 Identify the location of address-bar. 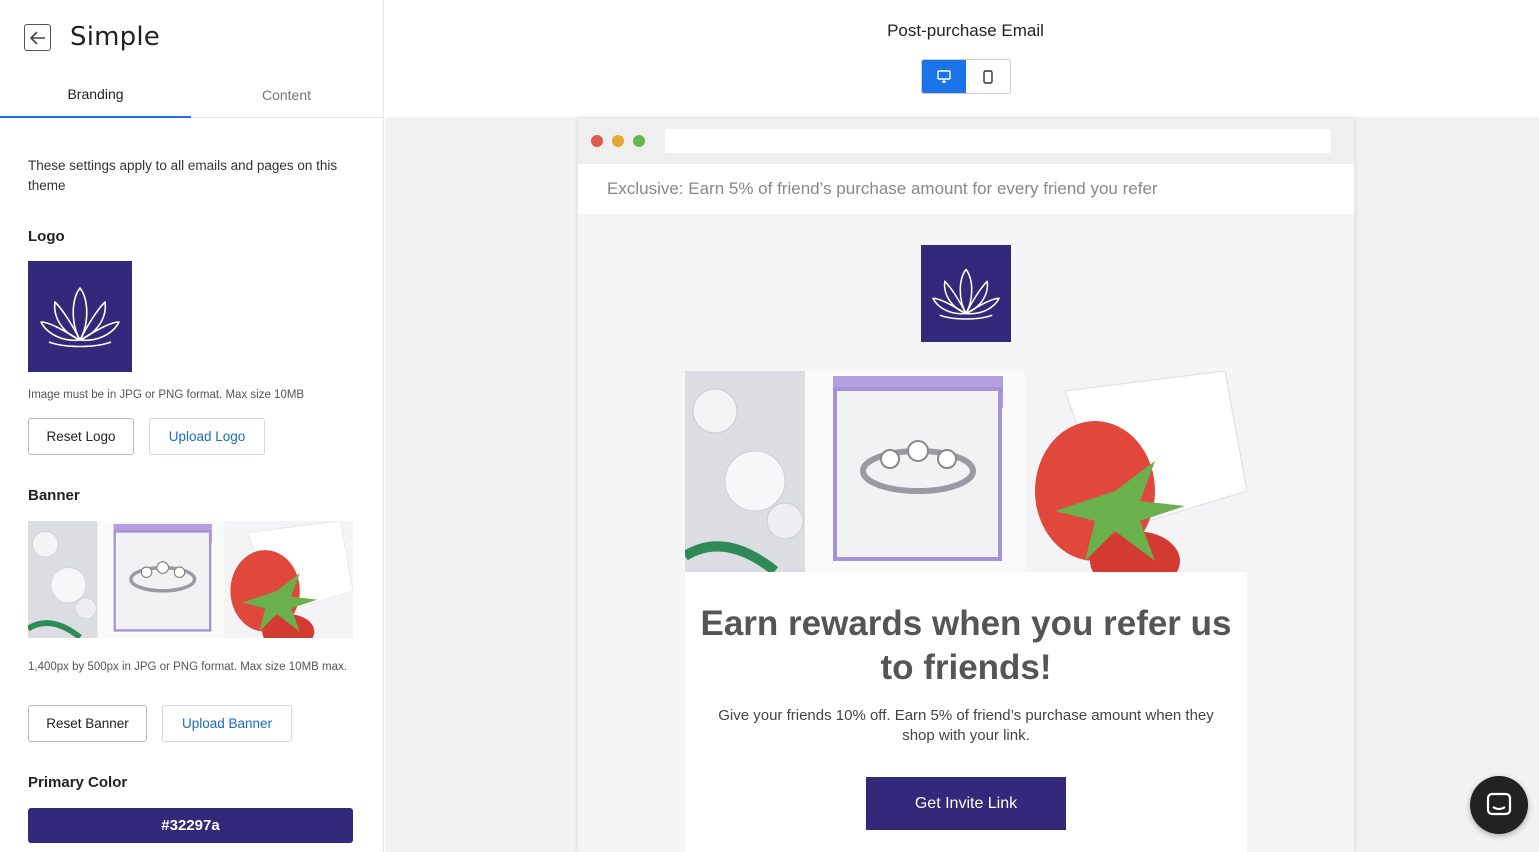
(998, 141).